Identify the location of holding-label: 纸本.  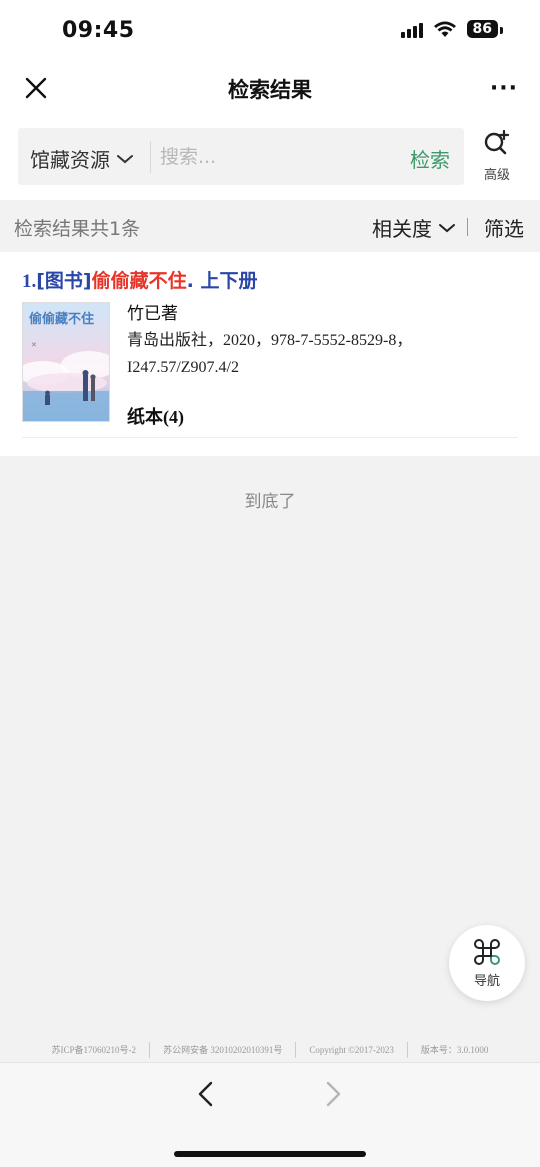
(145, 417).